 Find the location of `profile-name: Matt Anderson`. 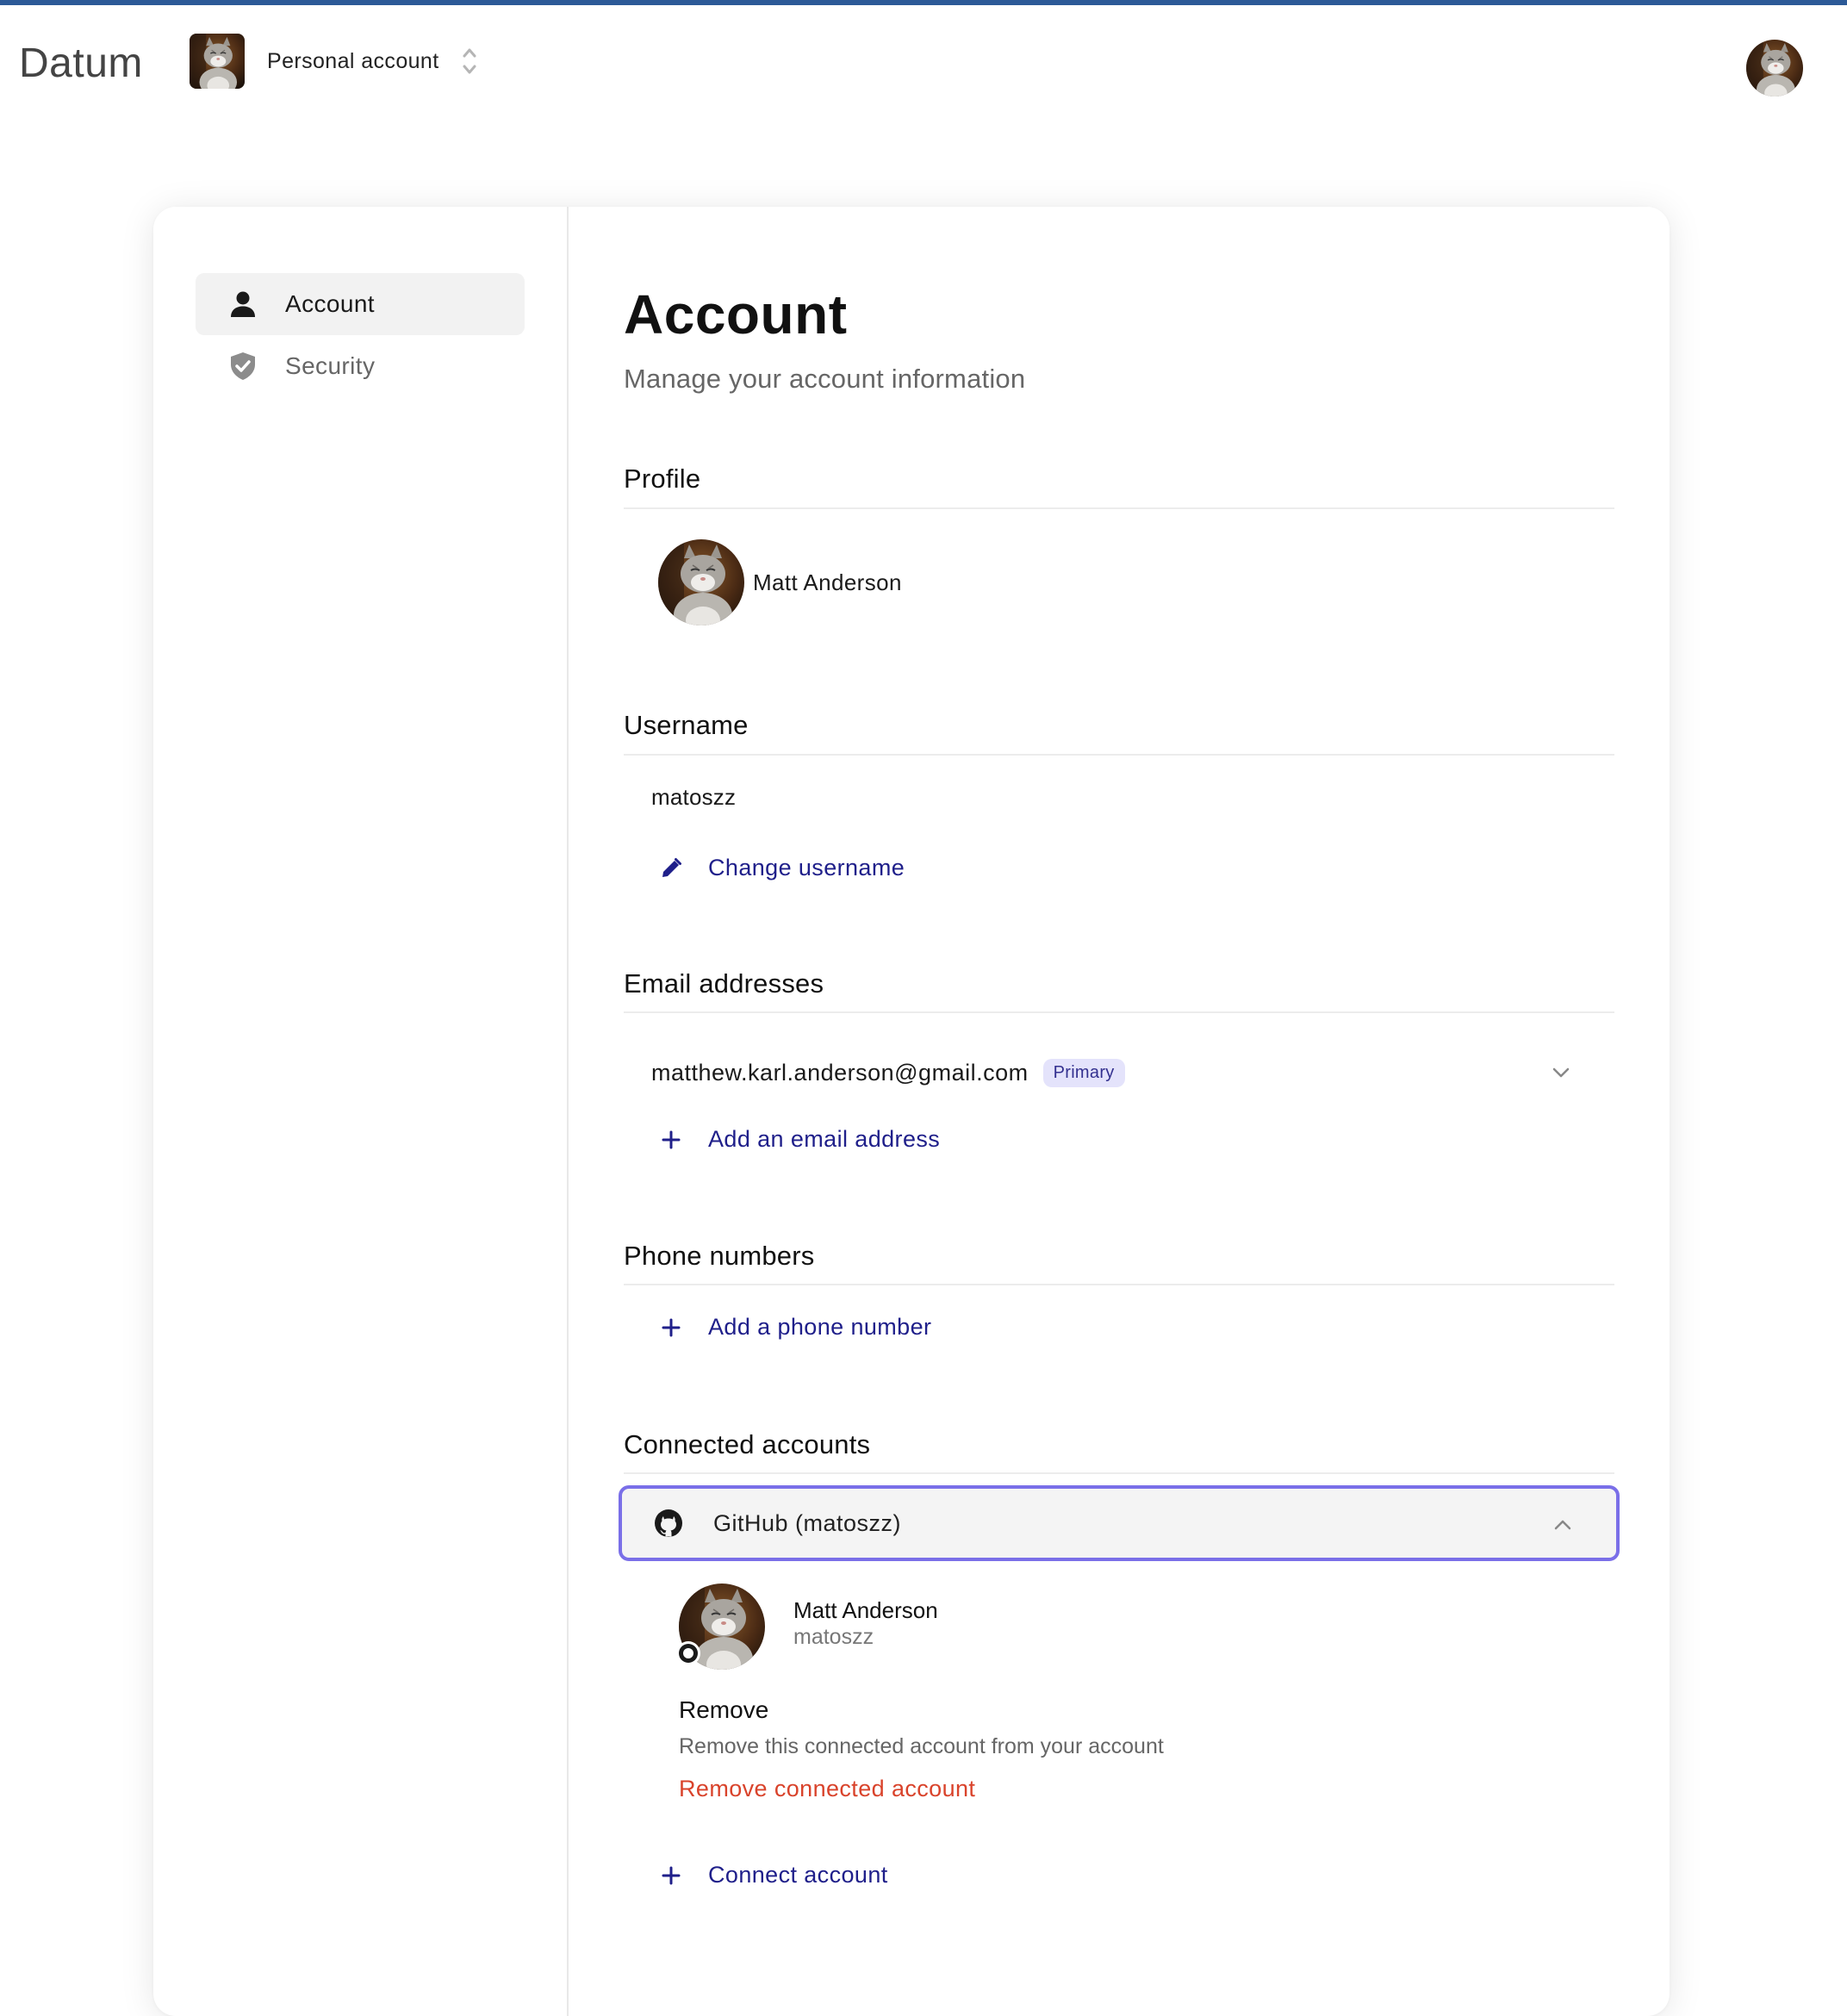

profile-name: Matt Anderson is located at coordinates (827, 582).